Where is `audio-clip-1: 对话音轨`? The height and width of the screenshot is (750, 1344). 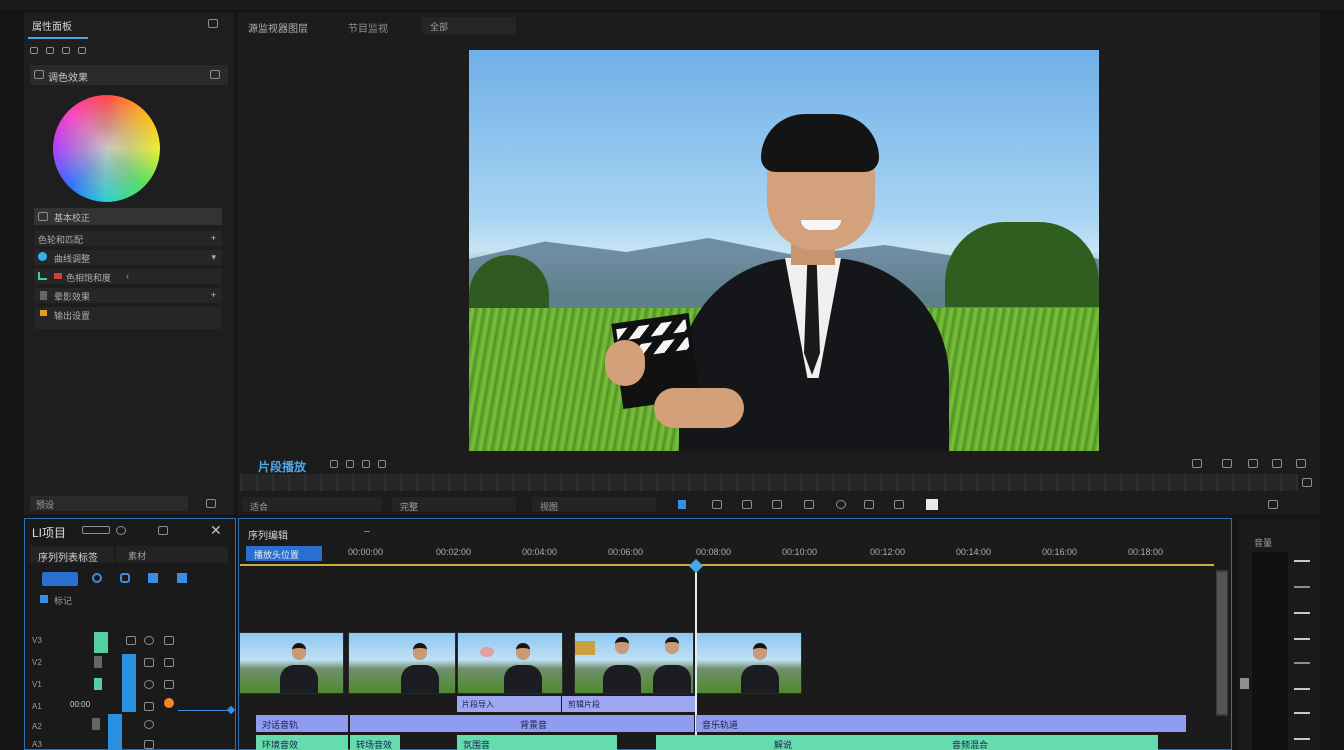 audio-clip-1: 对话音轨 is located at coordinates (302, 723).